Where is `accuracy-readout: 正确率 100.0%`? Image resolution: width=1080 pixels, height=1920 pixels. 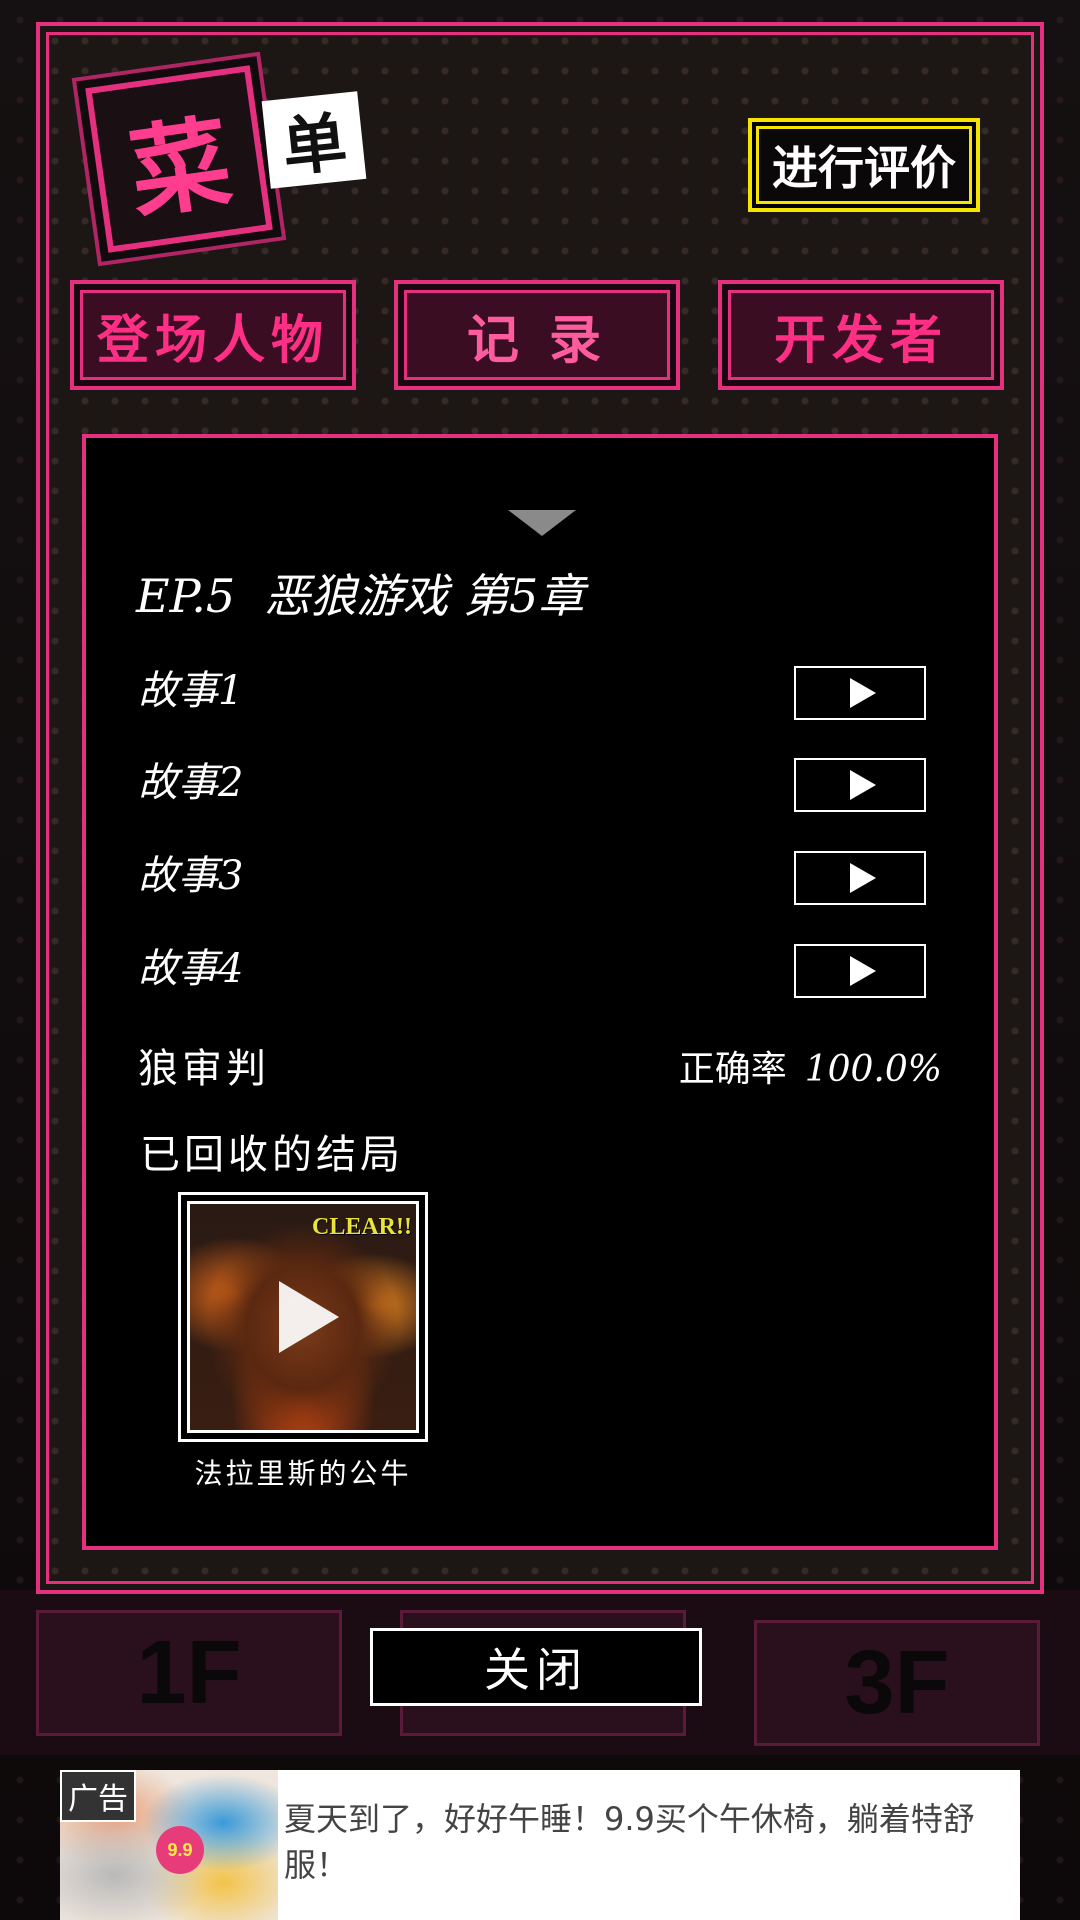
accuracy-readout: 正确率 100.0% is located at coordinates (810, 1066).